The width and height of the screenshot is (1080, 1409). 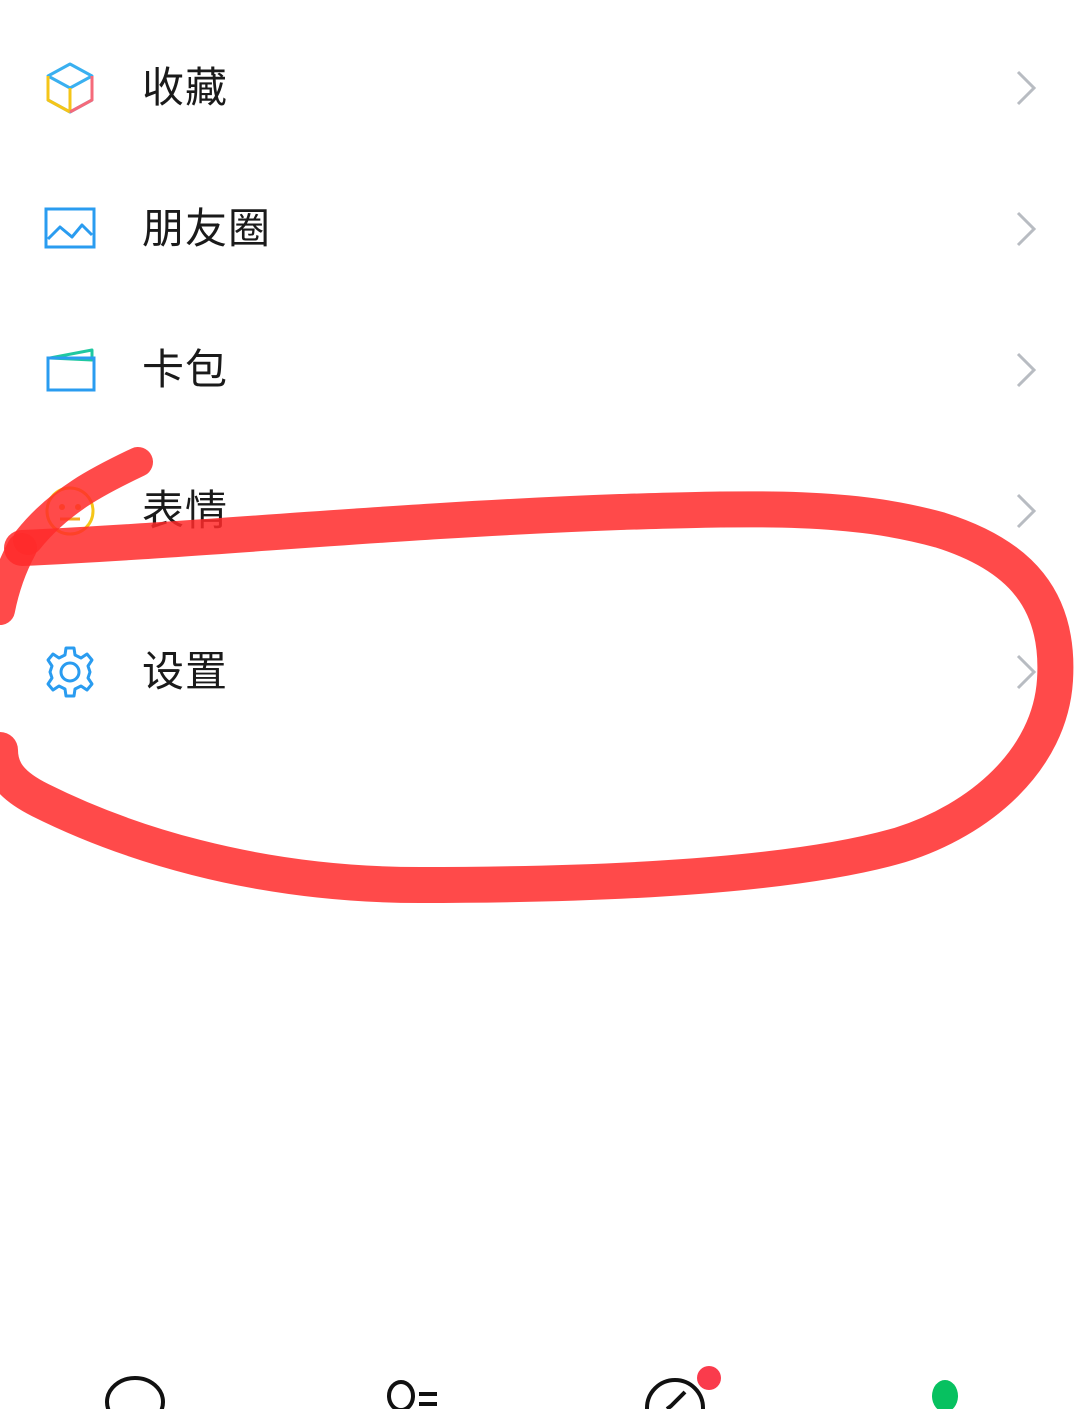 What do you see at coordinates (71, 370) in the screenshot?
I see `card-wallet-icon` at bounding box center [71, 370].